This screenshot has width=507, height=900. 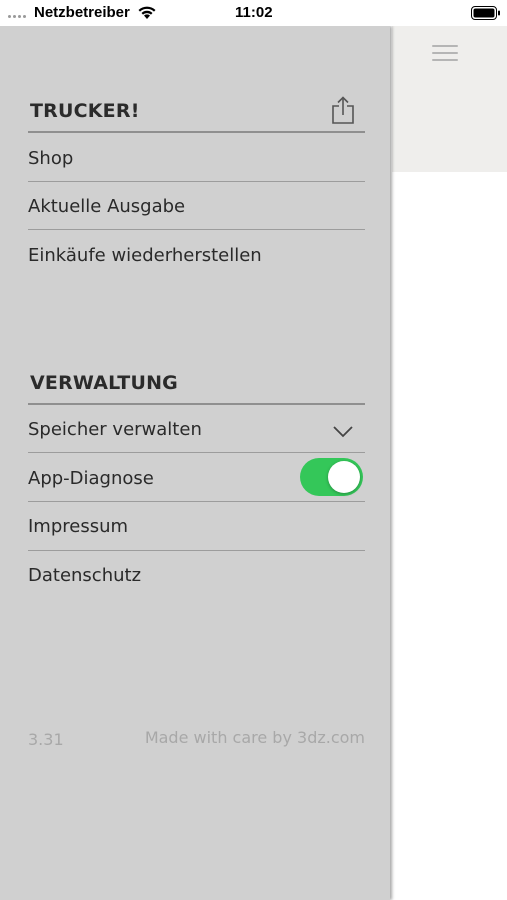 I want to click on app-diagnostics-toggle, so click(x=331, y=477).